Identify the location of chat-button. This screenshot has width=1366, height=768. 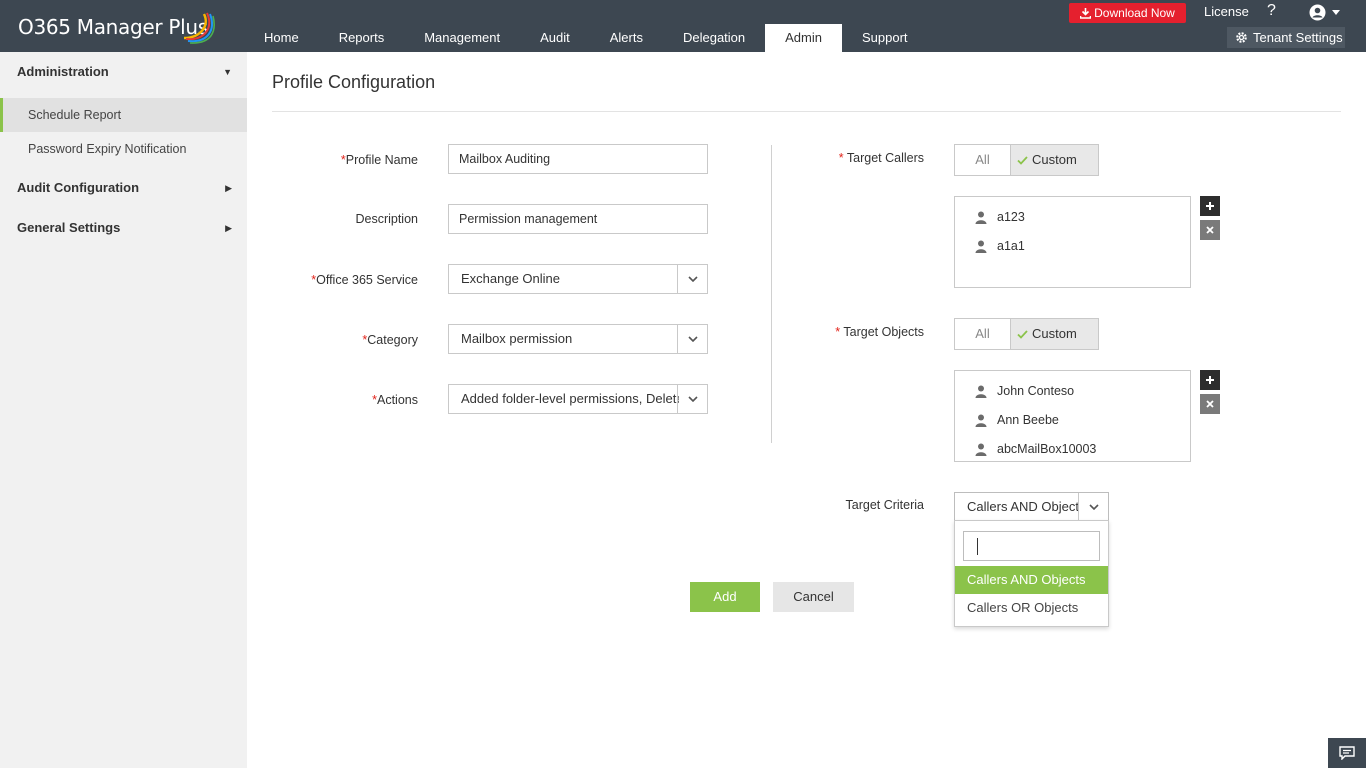
(1347, 753).